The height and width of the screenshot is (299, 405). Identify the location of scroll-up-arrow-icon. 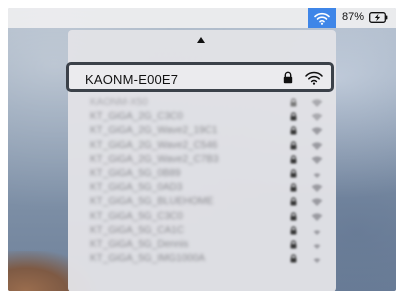
(201, 40).